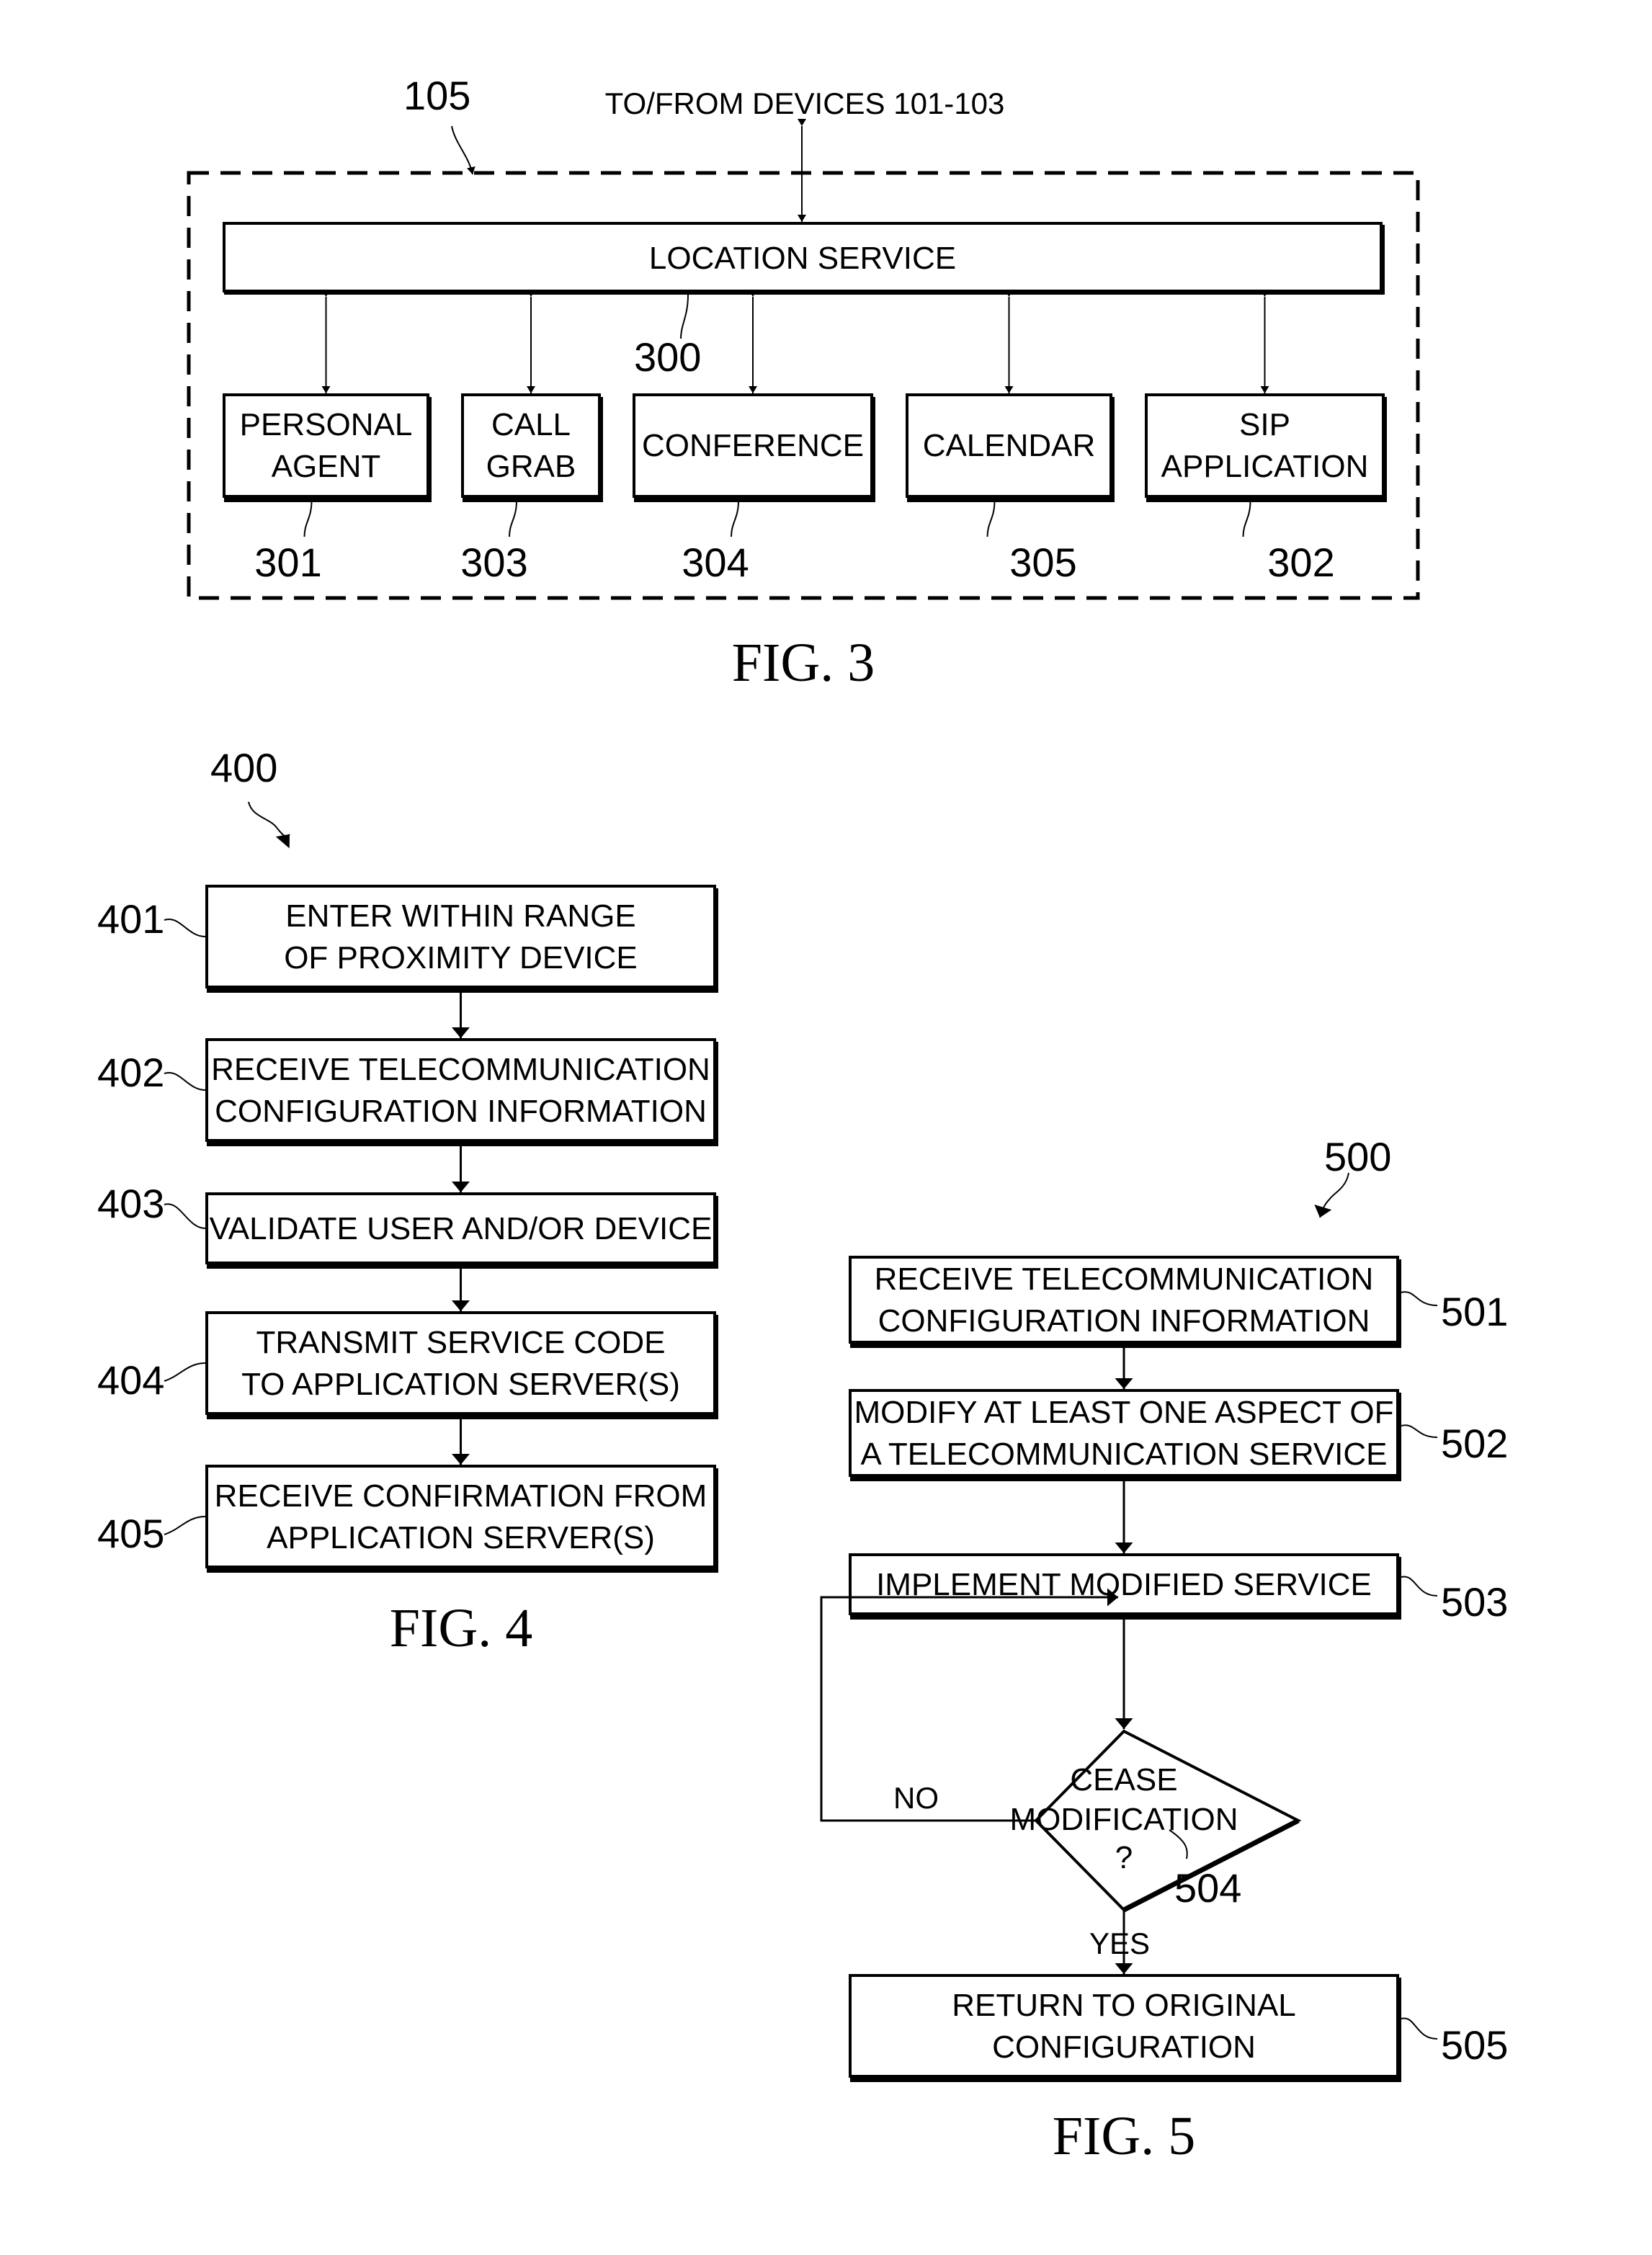 The width and height of the screenshot is (1652, 2255). I want to click on box-text-line: CALL, so click(531, 424).